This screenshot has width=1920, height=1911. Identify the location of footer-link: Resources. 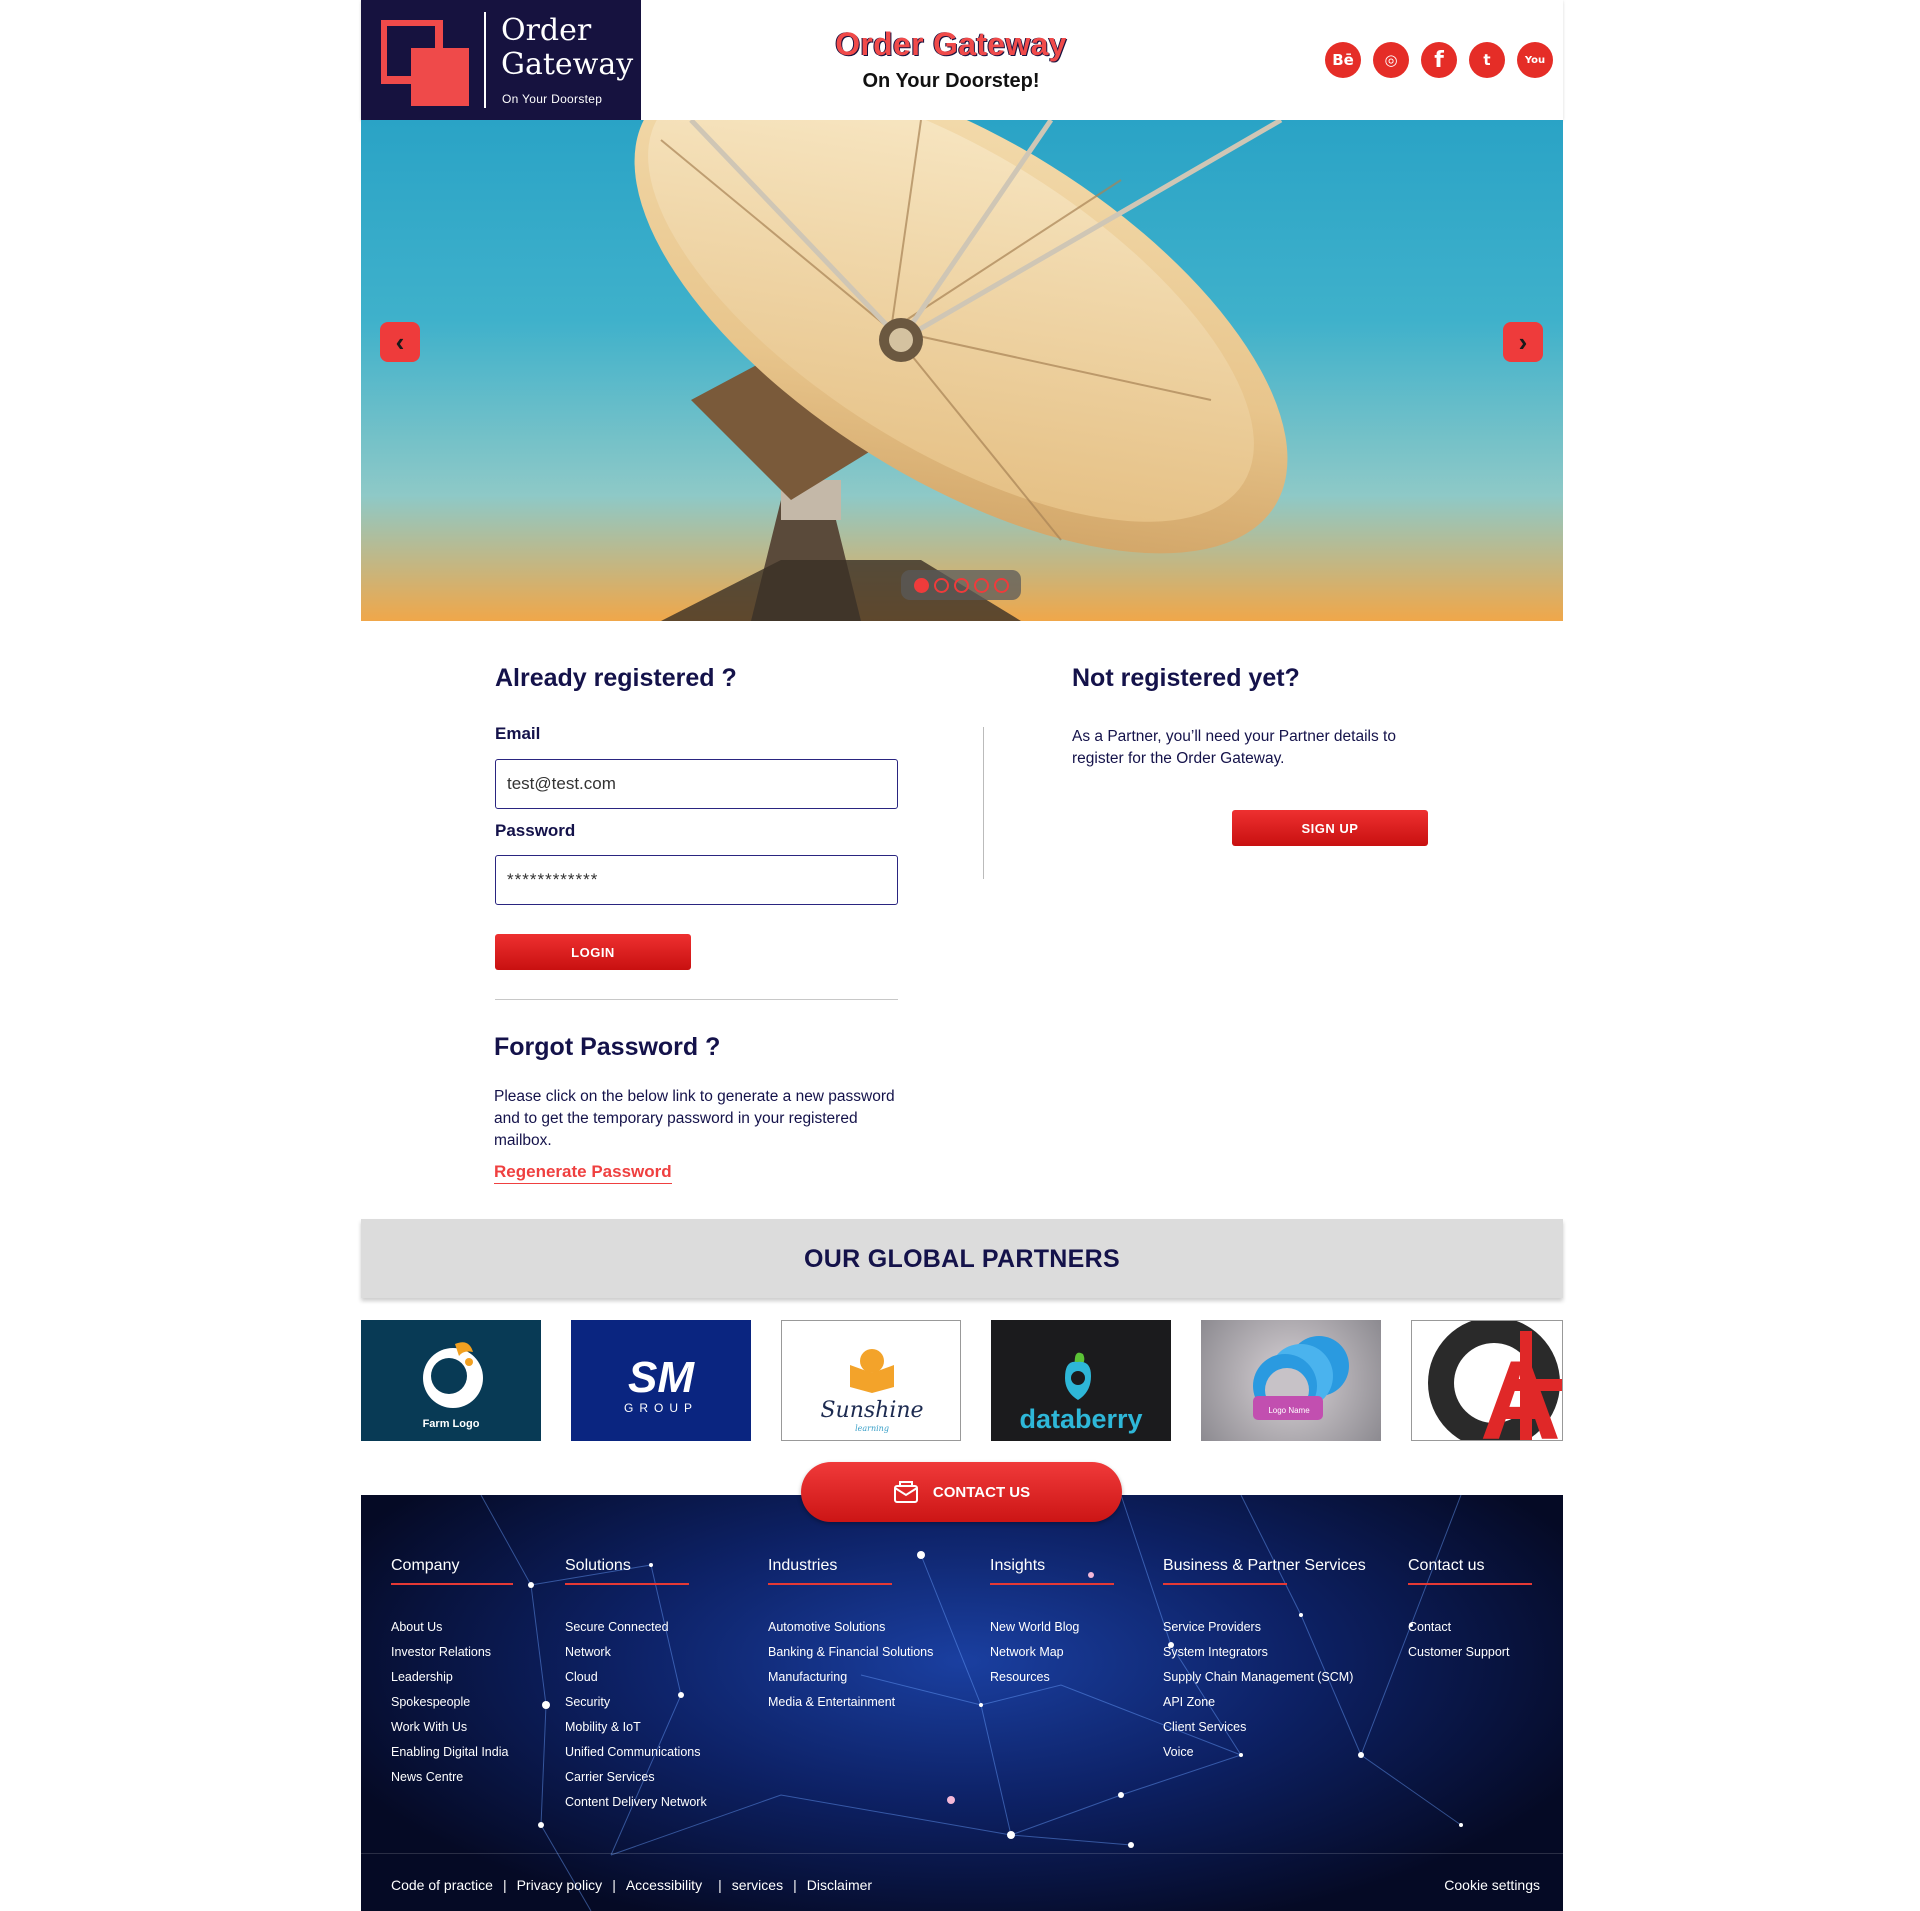
(1052, 1677).